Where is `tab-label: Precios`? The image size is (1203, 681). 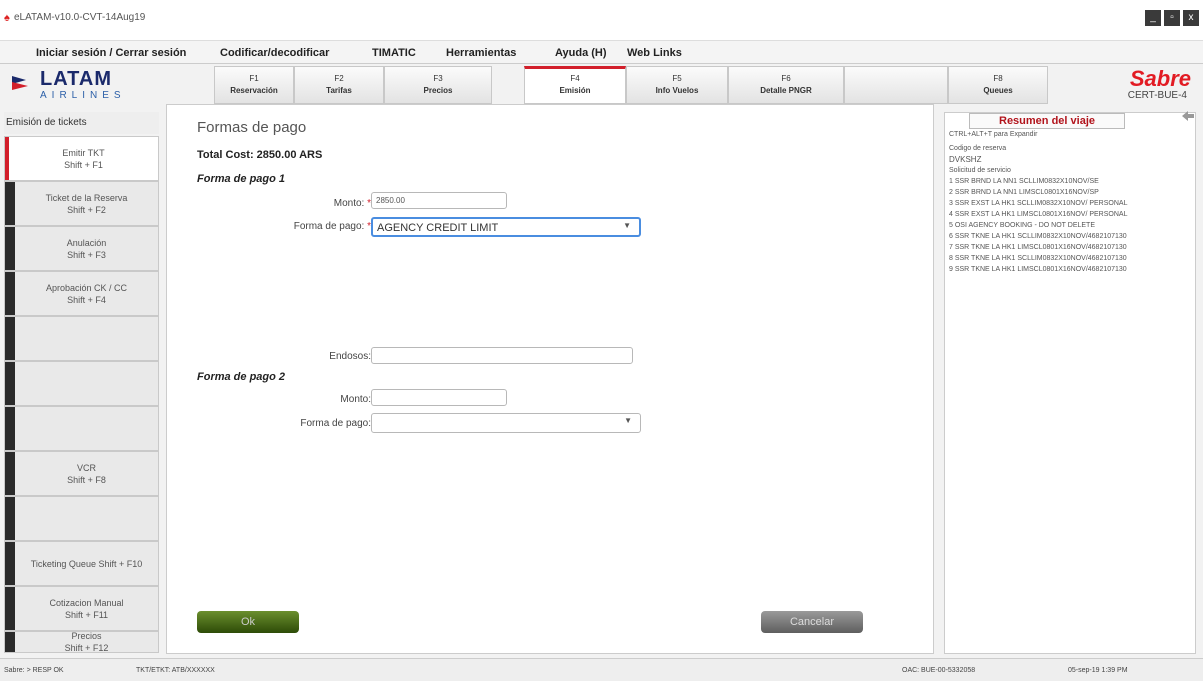
tab-label: Precios is located at coordinates (438, 90).